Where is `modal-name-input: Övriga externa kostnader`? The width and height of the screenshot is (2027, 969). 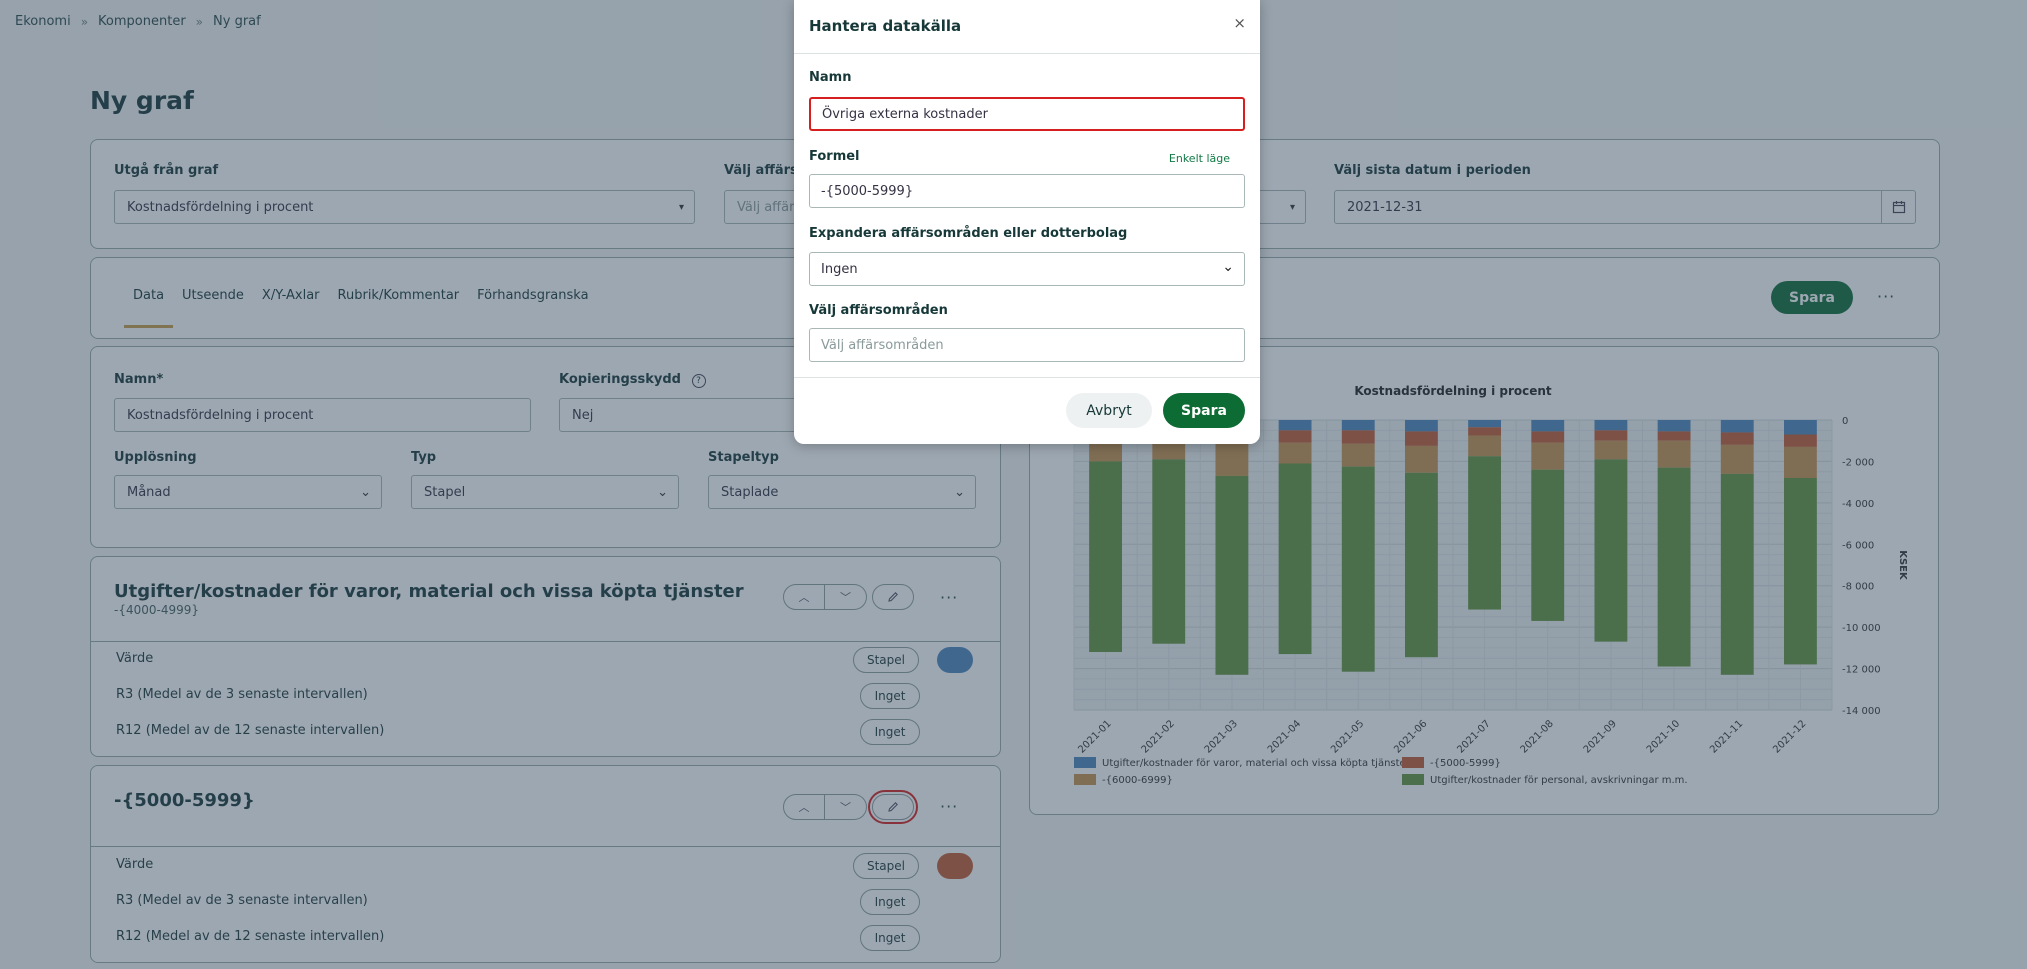 modal-name-input: Övriga externa kostnader is located at coordinates (1027, 114).